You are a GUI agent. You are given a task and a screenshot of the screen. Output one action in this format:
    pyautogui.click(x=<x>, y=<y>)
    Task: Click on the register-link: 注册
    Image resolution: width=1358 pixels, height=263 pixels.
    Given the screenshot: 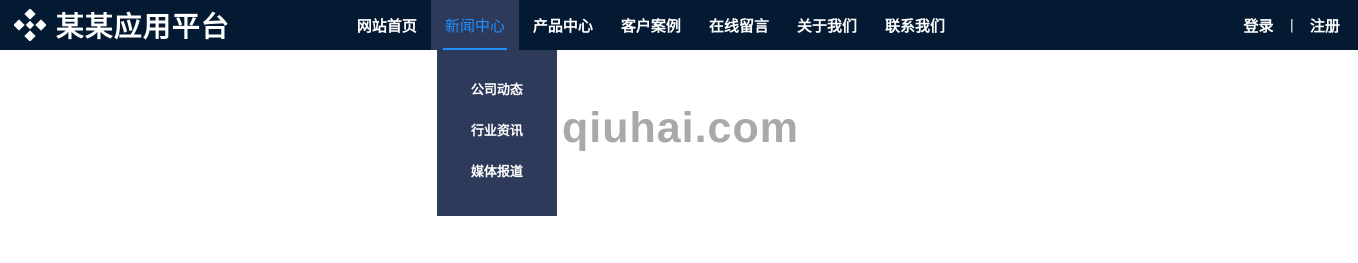 What is the action you would take?
    pyautogui.click(x=1325, y=25)
    